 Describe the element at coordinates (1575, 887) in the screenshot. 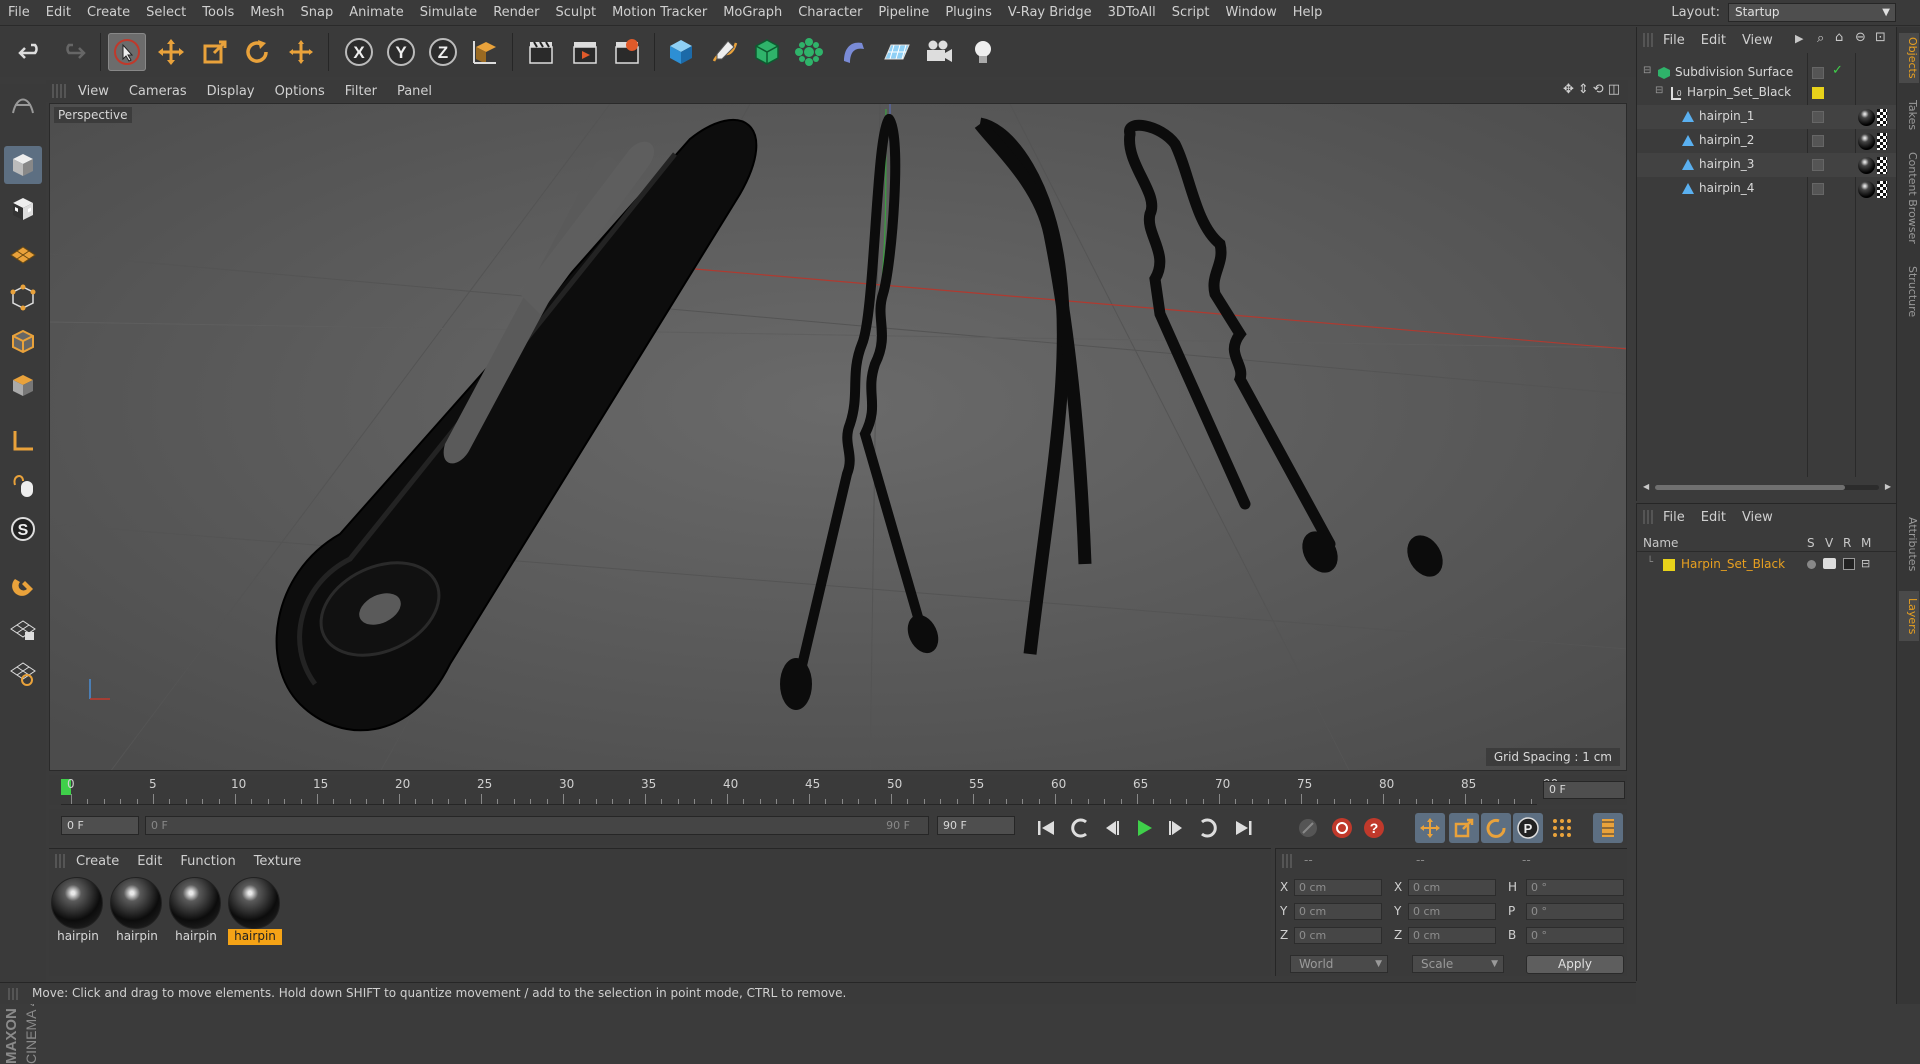

I see `rotation-h-field: 0 °` at that location.